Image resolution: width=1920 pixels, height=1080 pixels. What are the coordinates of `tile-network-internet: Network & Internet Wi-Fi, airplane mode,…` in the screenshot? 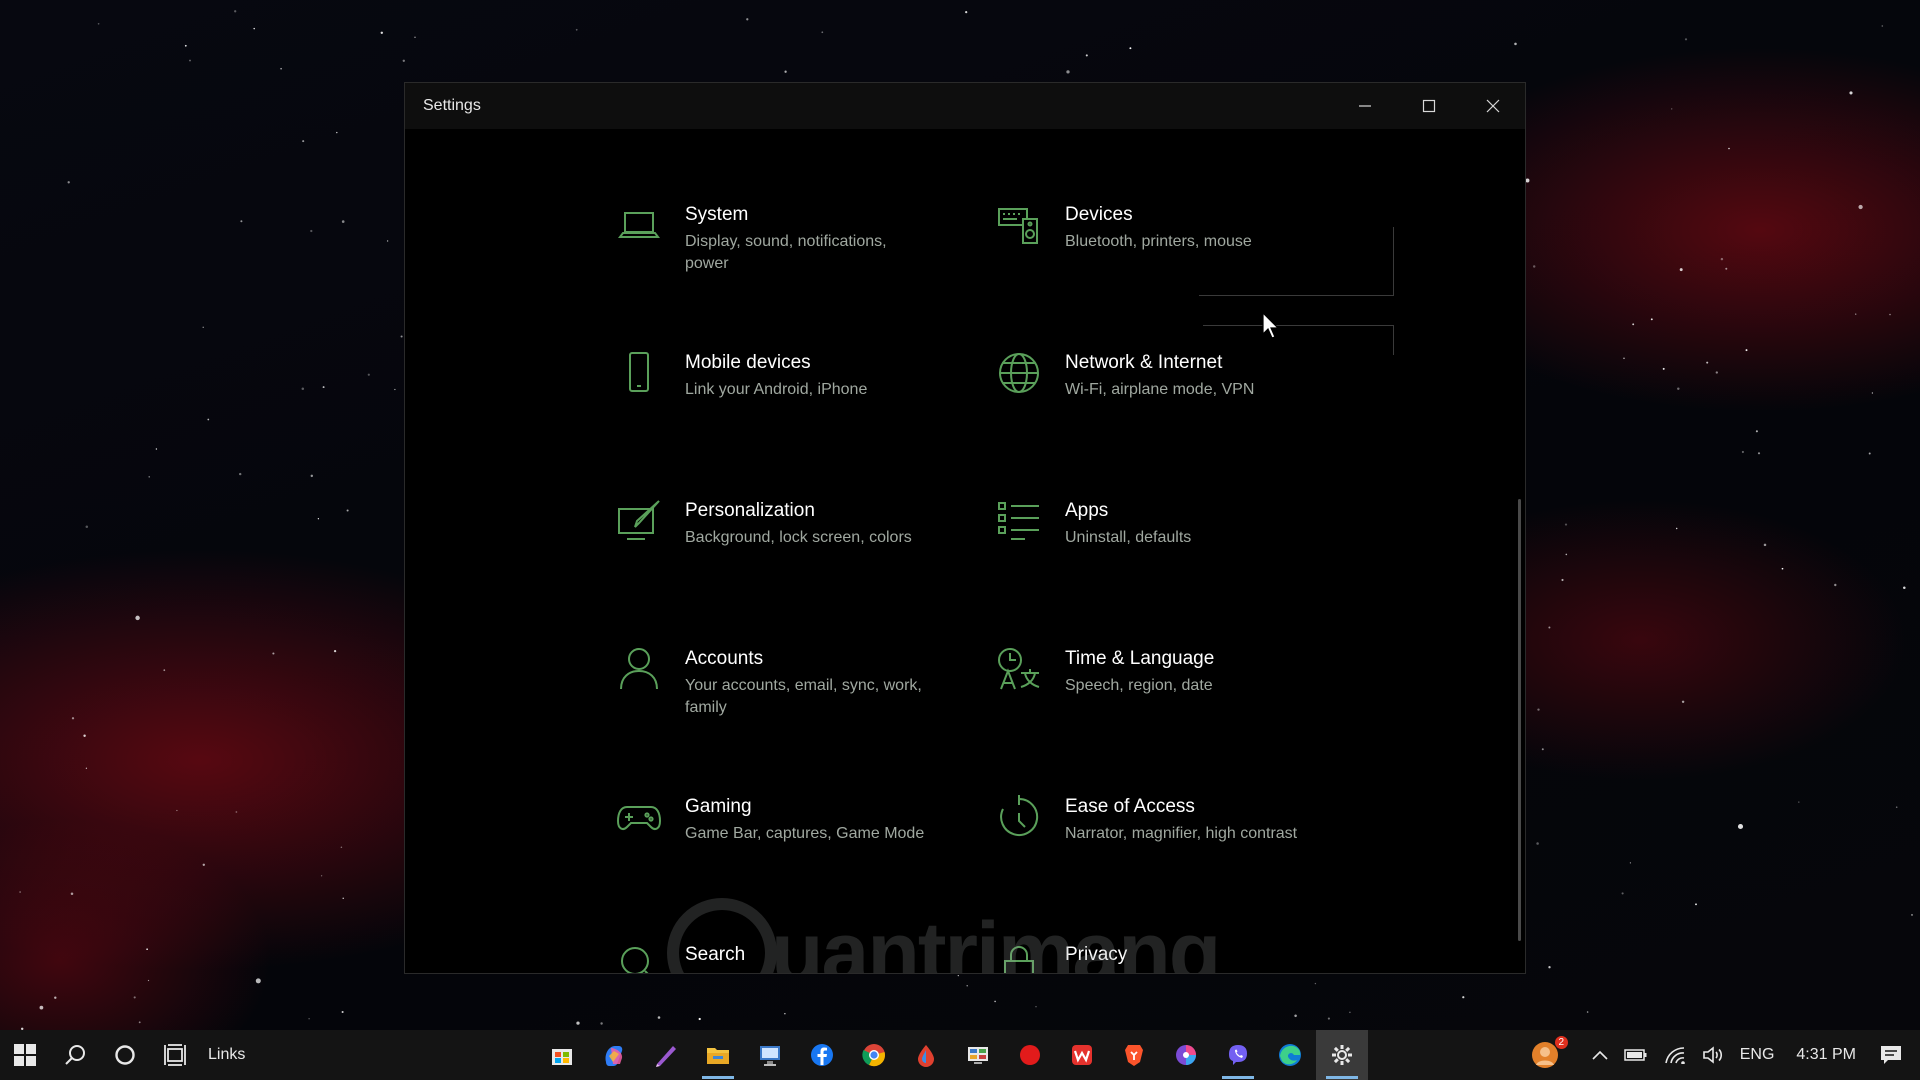 It's located at (1175, 409).